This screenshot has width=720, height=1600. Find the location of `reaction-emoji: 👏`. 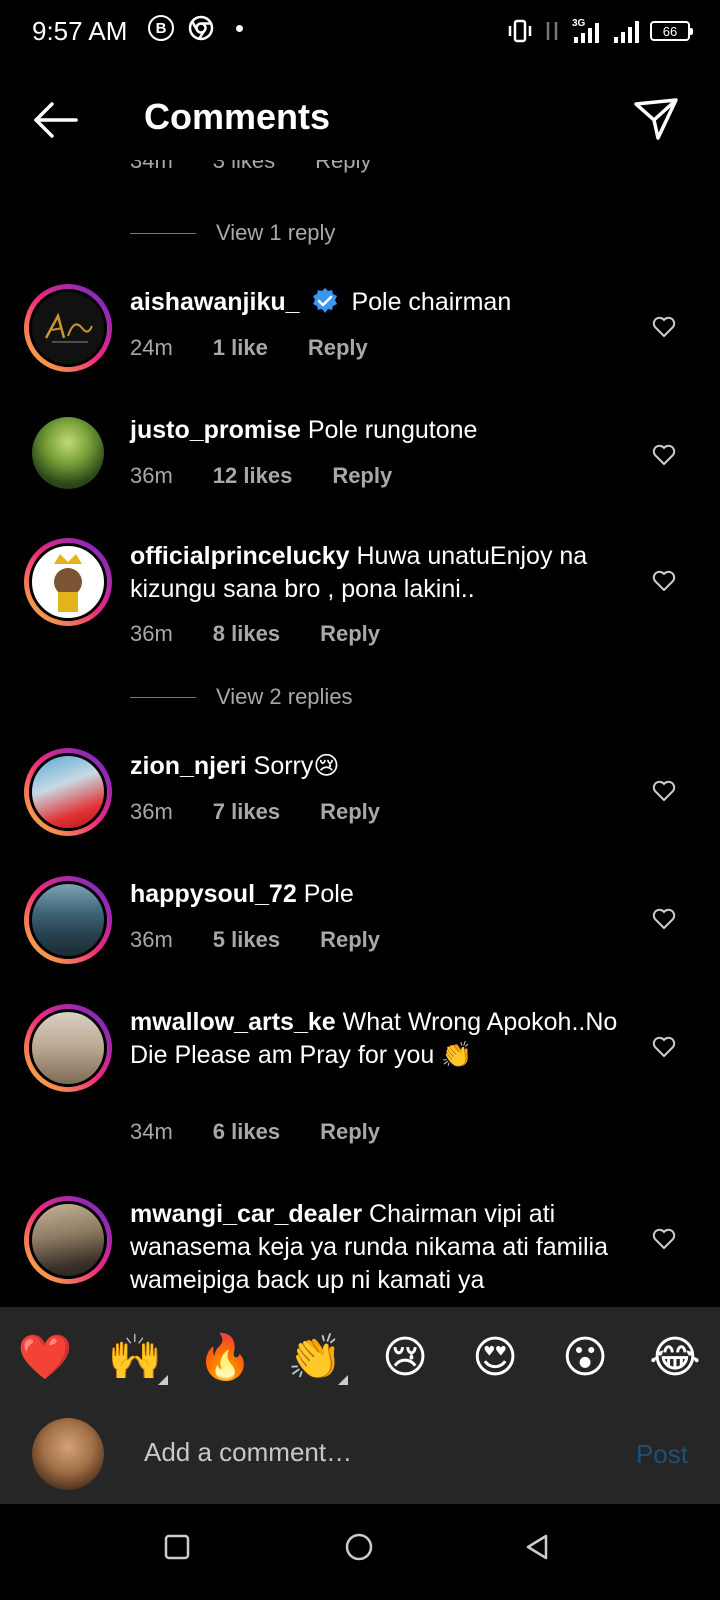

reaction-emoji: 👏 is located at coordinates (315, 1357).